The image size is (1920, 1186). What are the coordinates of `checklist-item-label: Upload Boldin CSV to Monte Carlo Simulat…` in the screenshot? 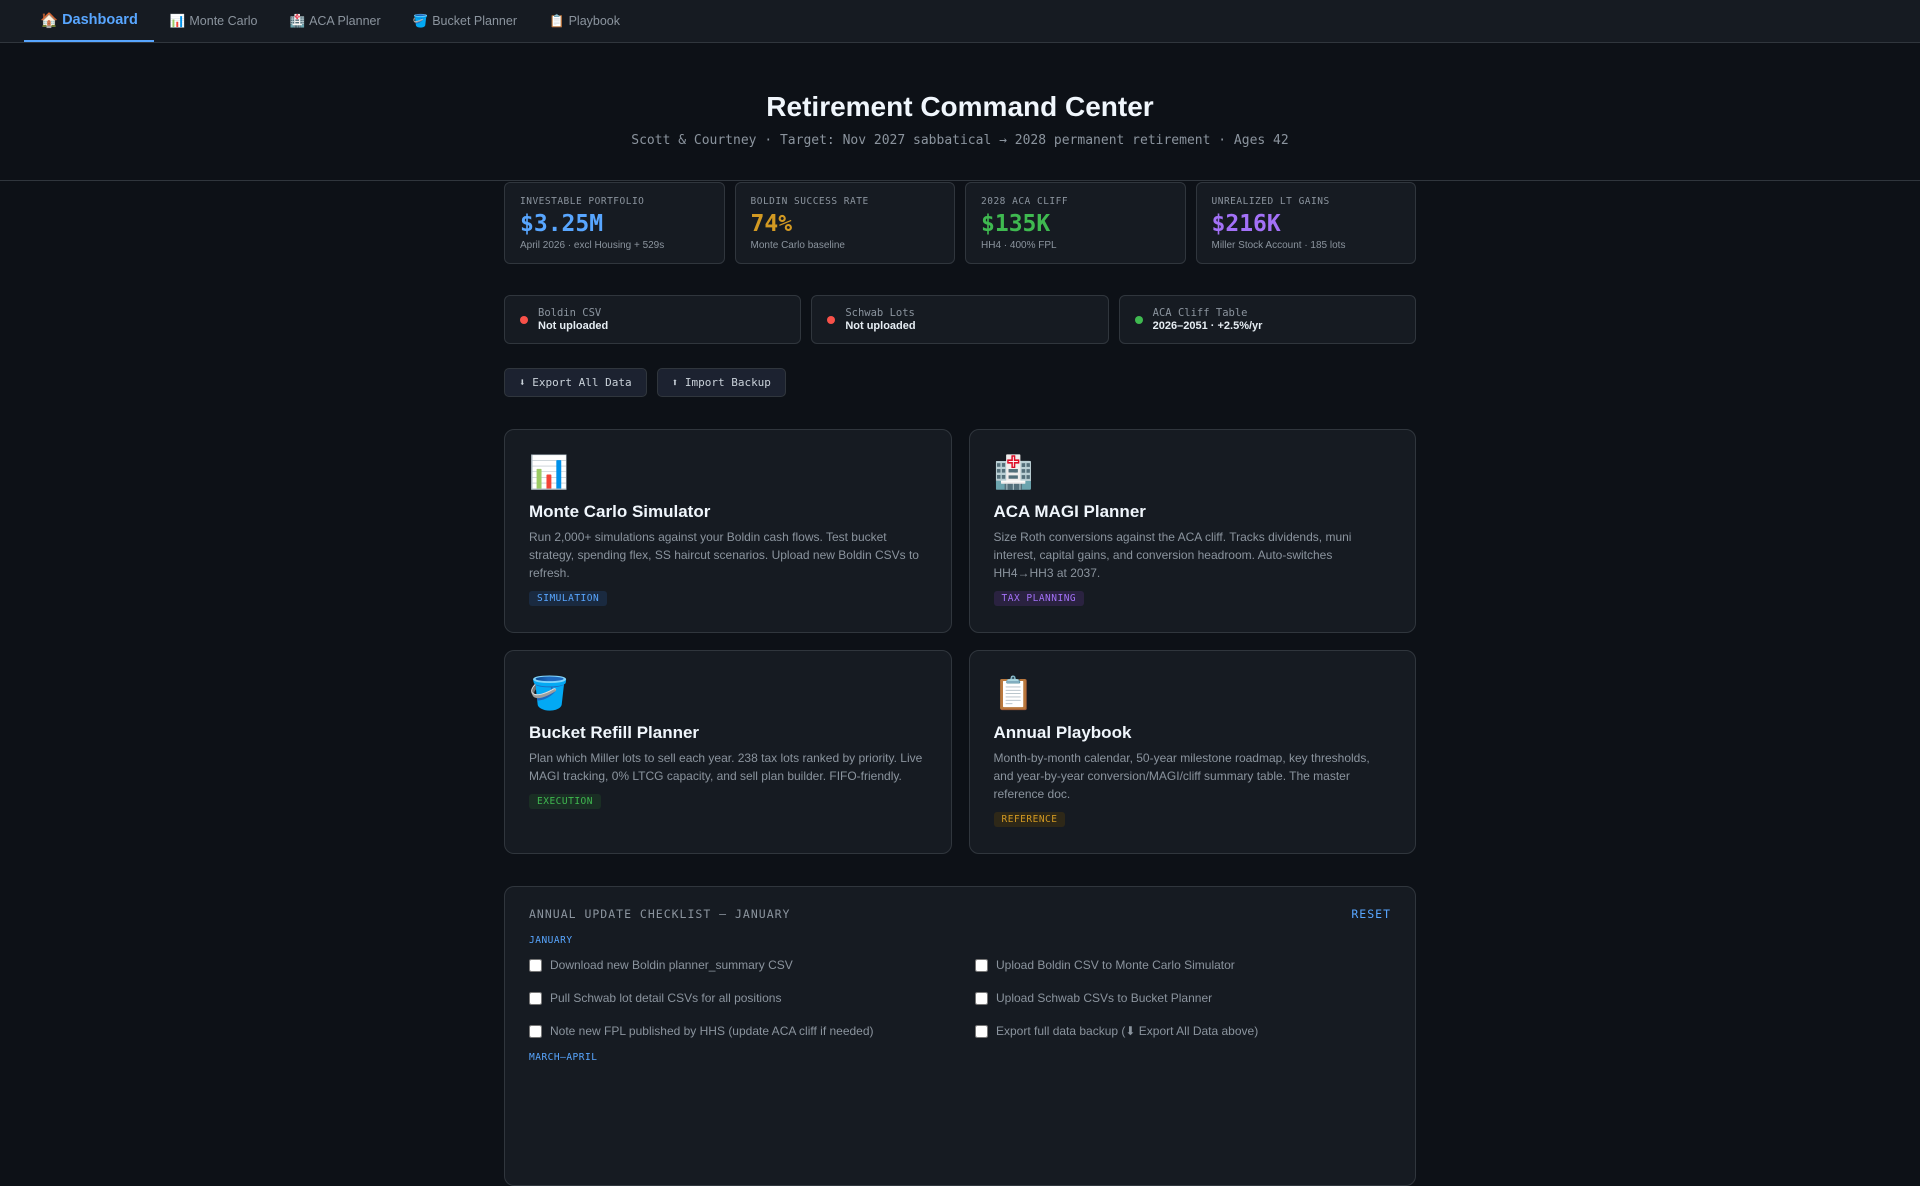 It's located at (1115, 965).